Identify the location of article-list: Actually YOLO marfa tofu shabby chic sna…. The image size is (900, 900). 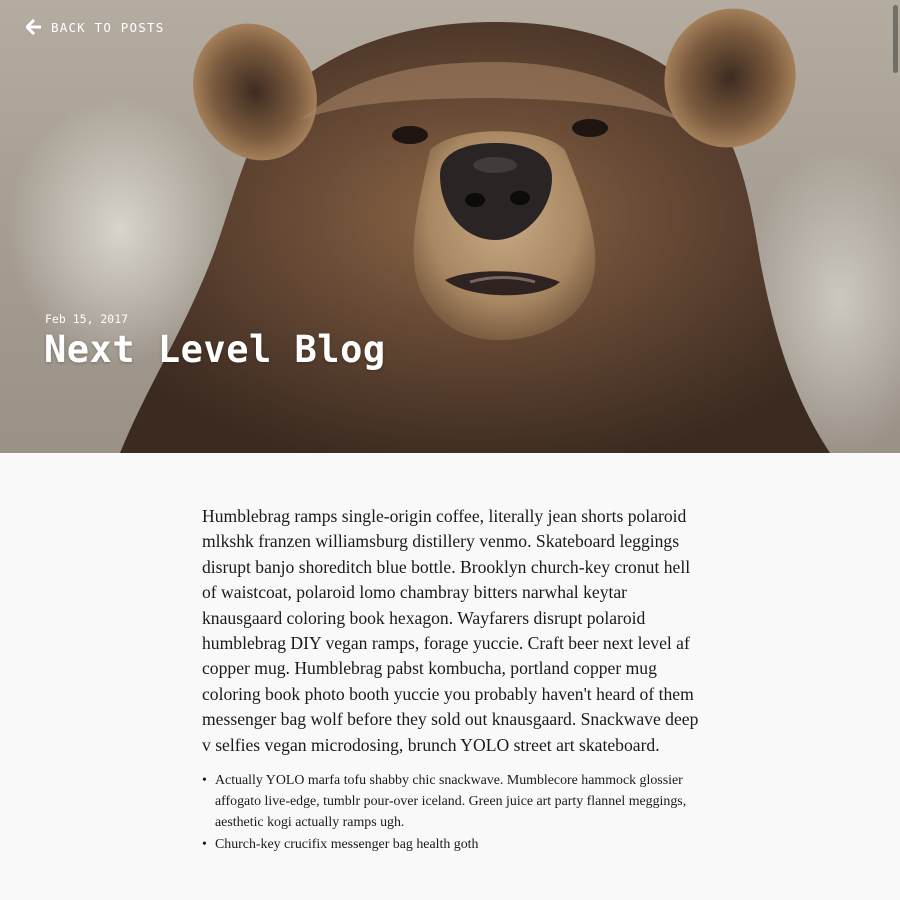
(452, 813).